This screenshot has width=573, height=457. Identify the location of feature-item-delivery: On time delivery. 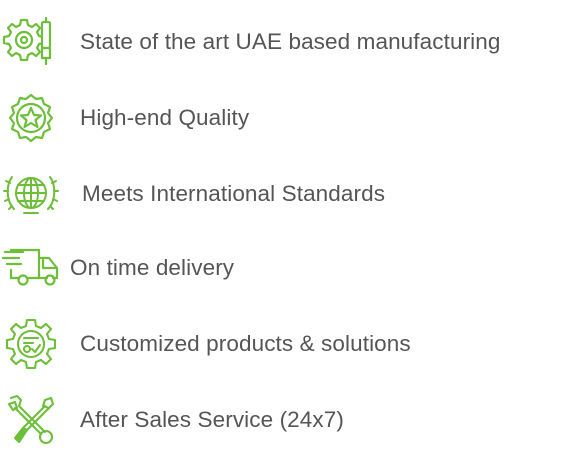
(286, 268).